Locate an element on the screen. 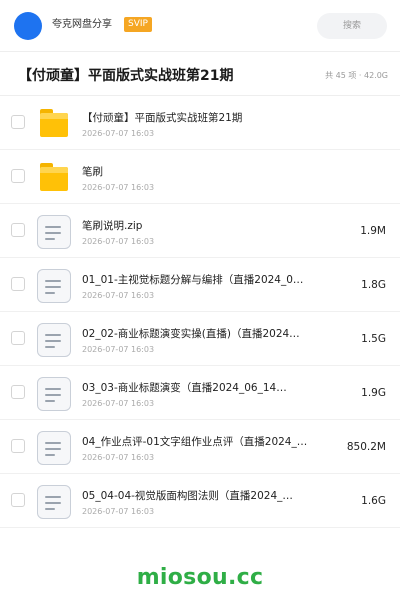  file-size: 1.5G is located at coordinates (373, 339).